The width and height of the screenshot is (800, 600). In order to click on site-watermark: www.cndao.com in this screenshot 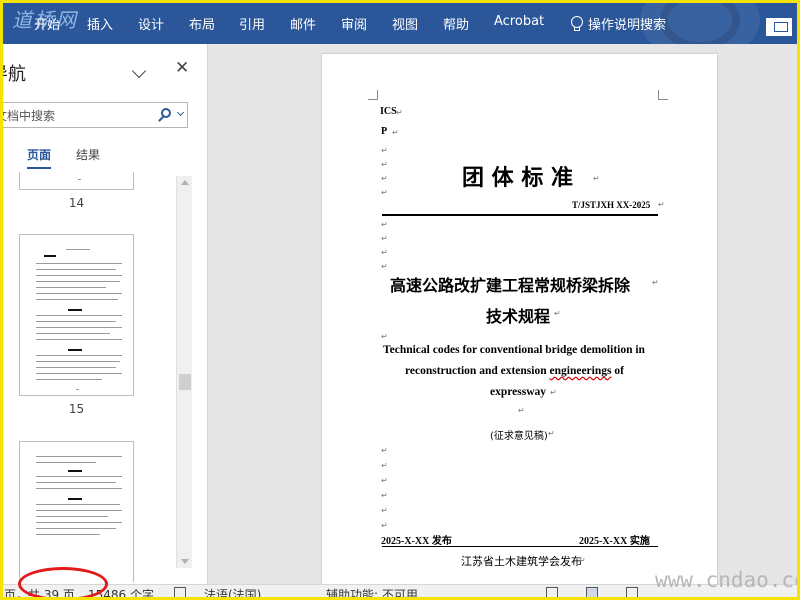, I will do `click(727, 580)`.